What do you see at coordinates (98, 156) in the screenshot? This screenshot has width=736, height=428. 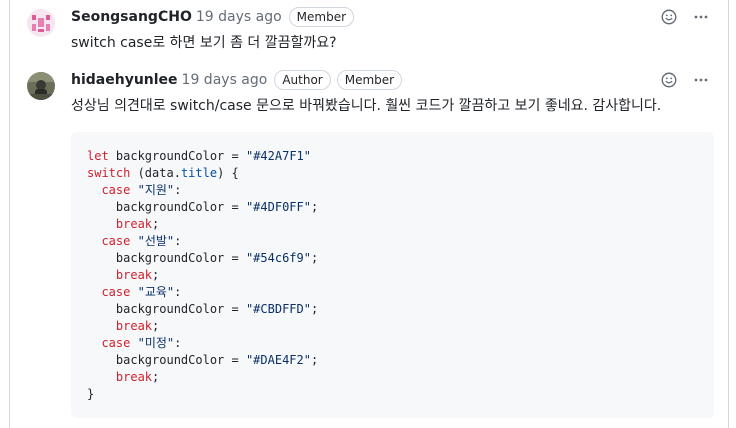 I see `keyword: let` at bounding box center [98, 156].